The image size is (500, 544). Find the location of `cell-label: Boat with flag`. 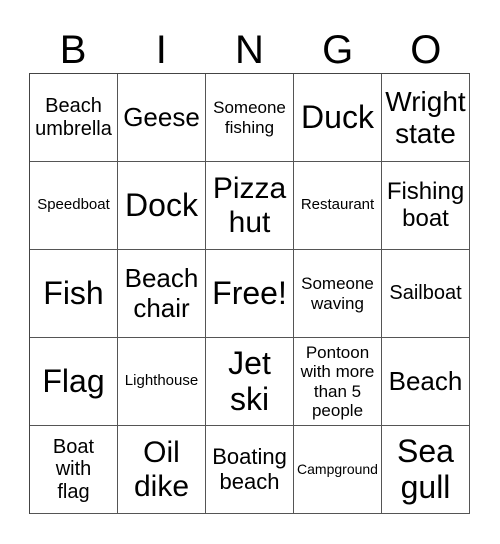

cell-label: Boat with flag is located at coordinates (73, 469).